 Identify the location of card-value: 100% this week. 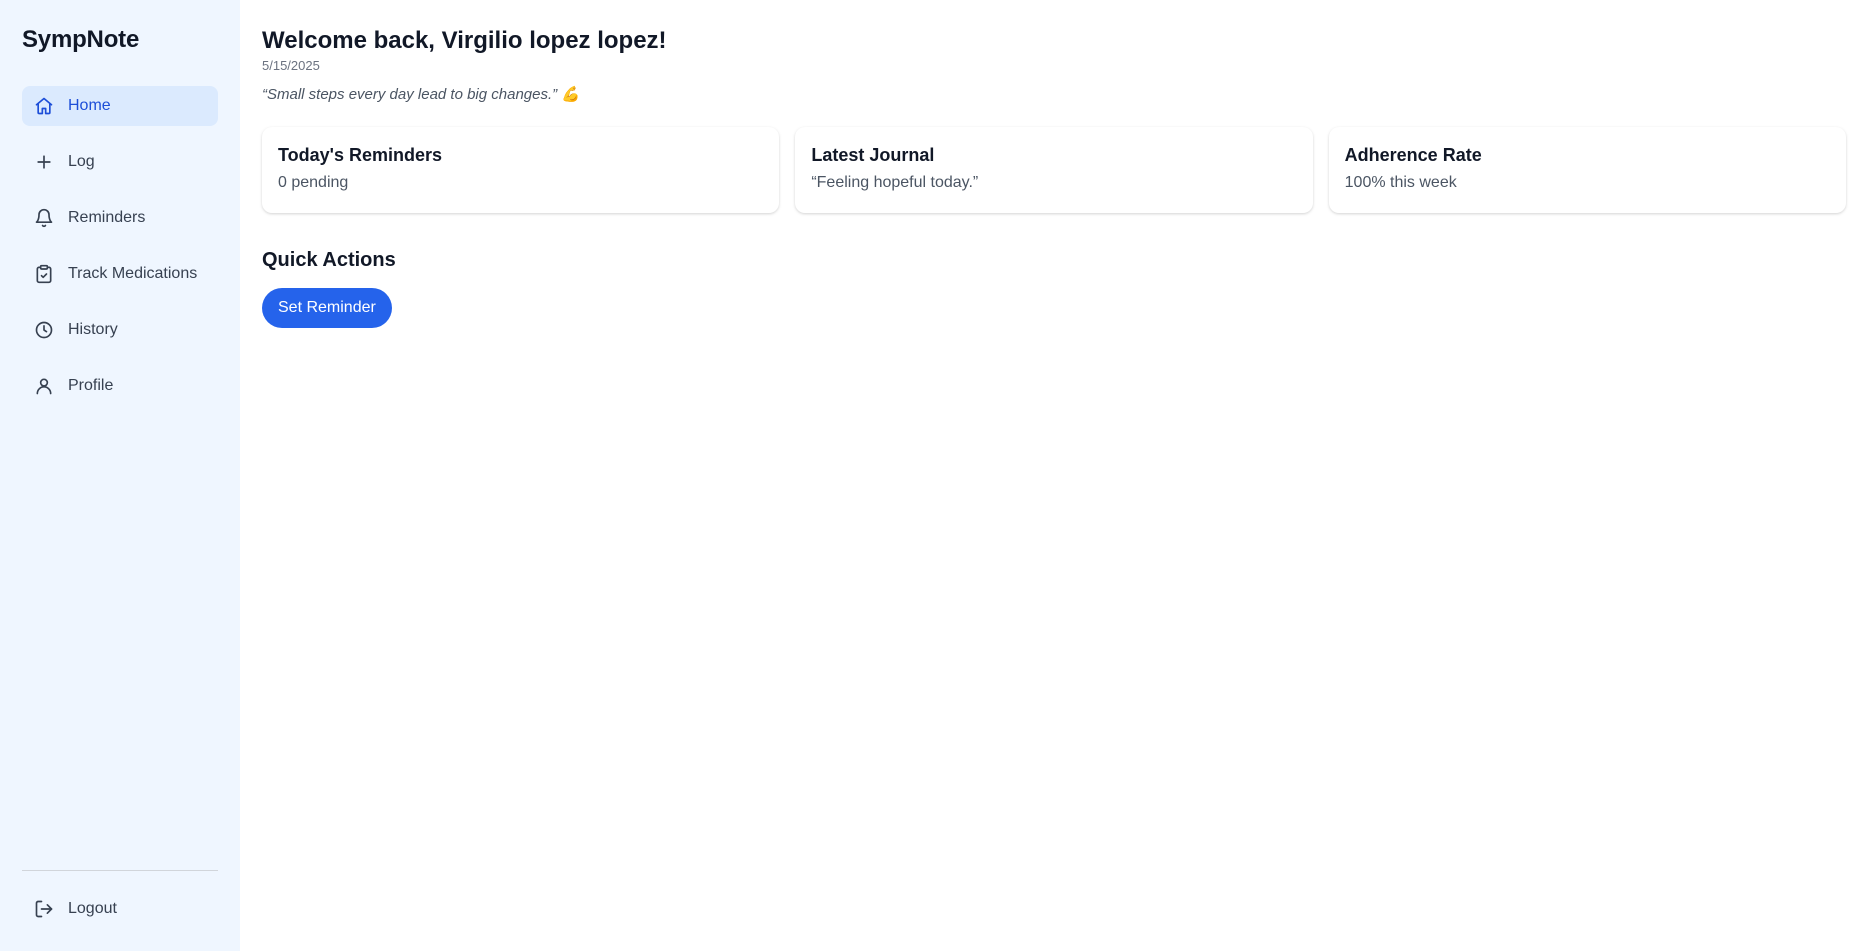
(1400, 182).